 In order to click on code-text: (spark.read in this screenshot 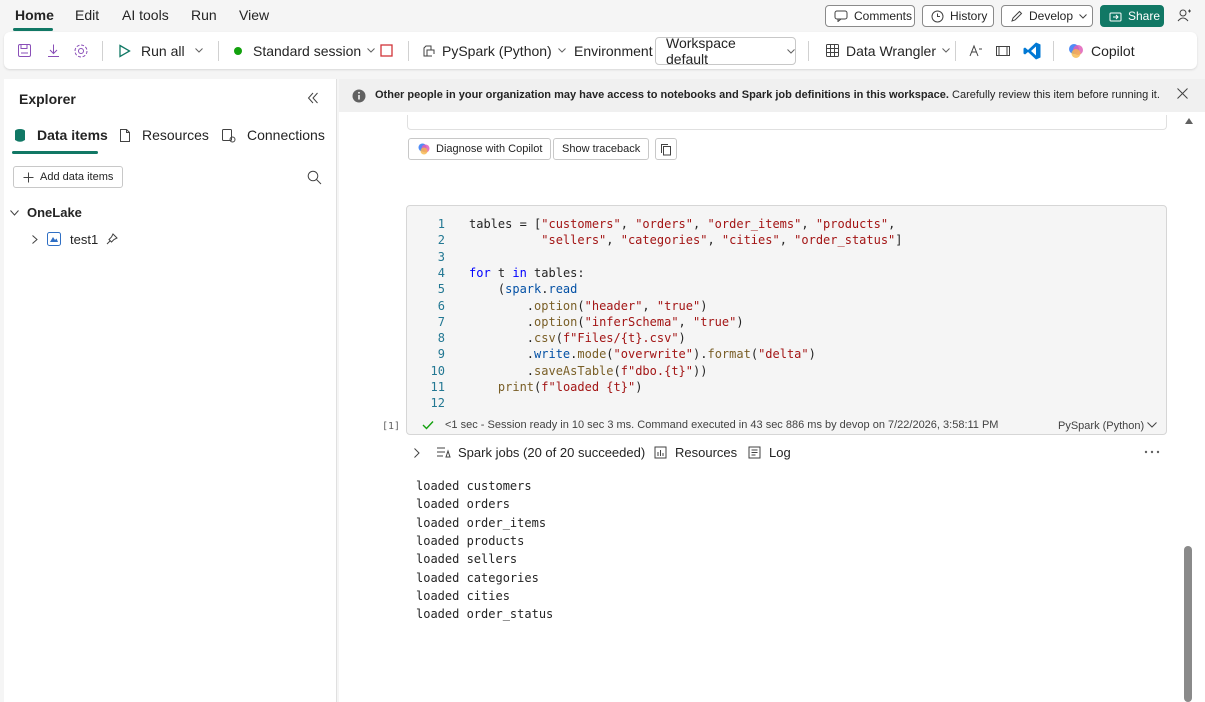, I will do `click(523, 289)`.